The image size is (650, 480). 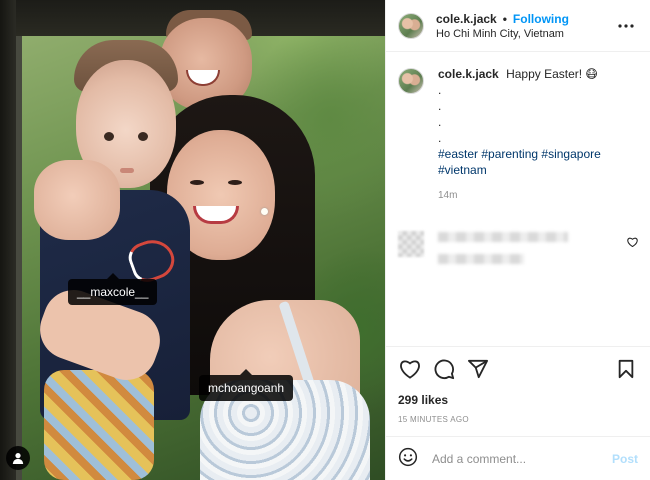 I want to click on user-tag-icon, so click(x=18, y=458).